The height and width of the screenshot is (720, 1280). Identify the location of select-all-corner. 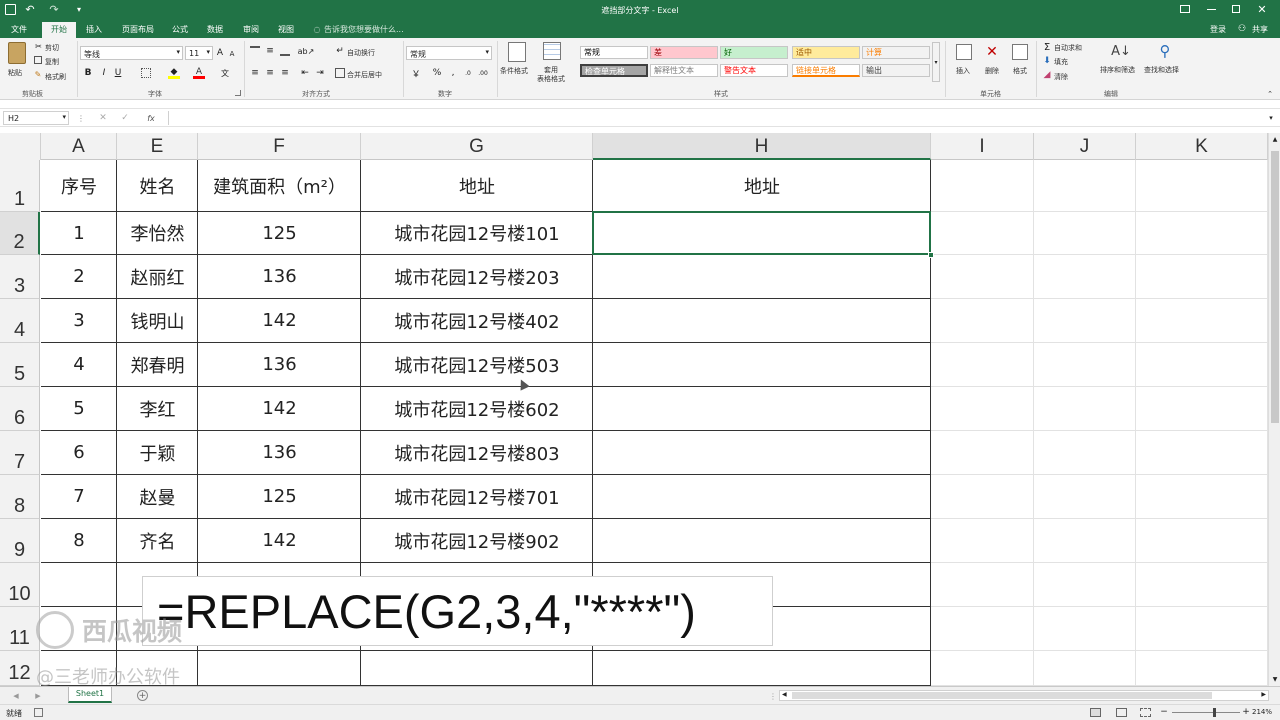
(20, 146).